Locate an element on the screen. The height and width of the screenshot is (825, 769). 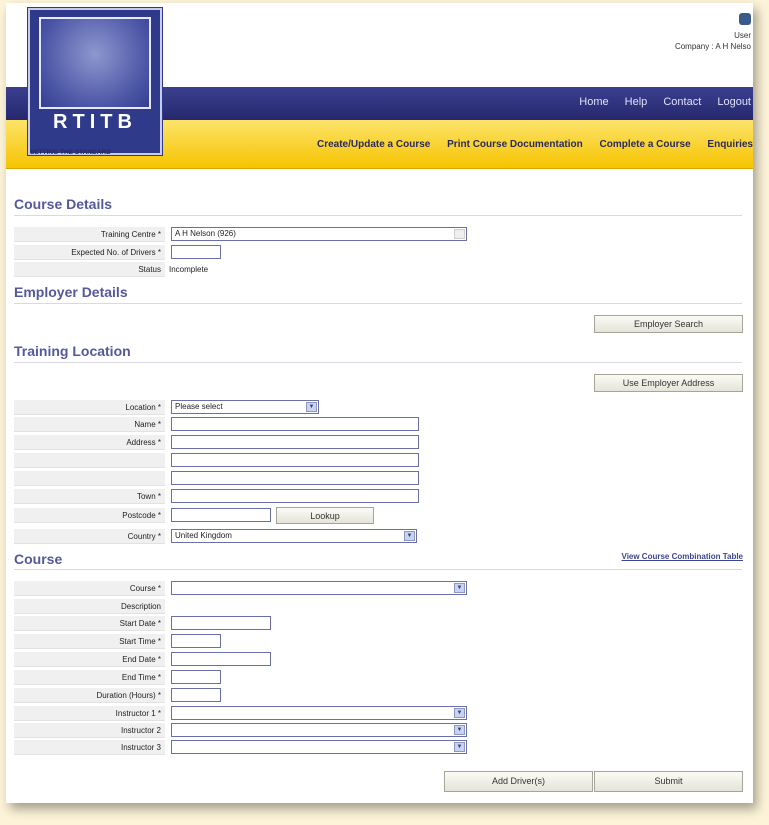
status-label: Status is located at coordinates (89, 269).